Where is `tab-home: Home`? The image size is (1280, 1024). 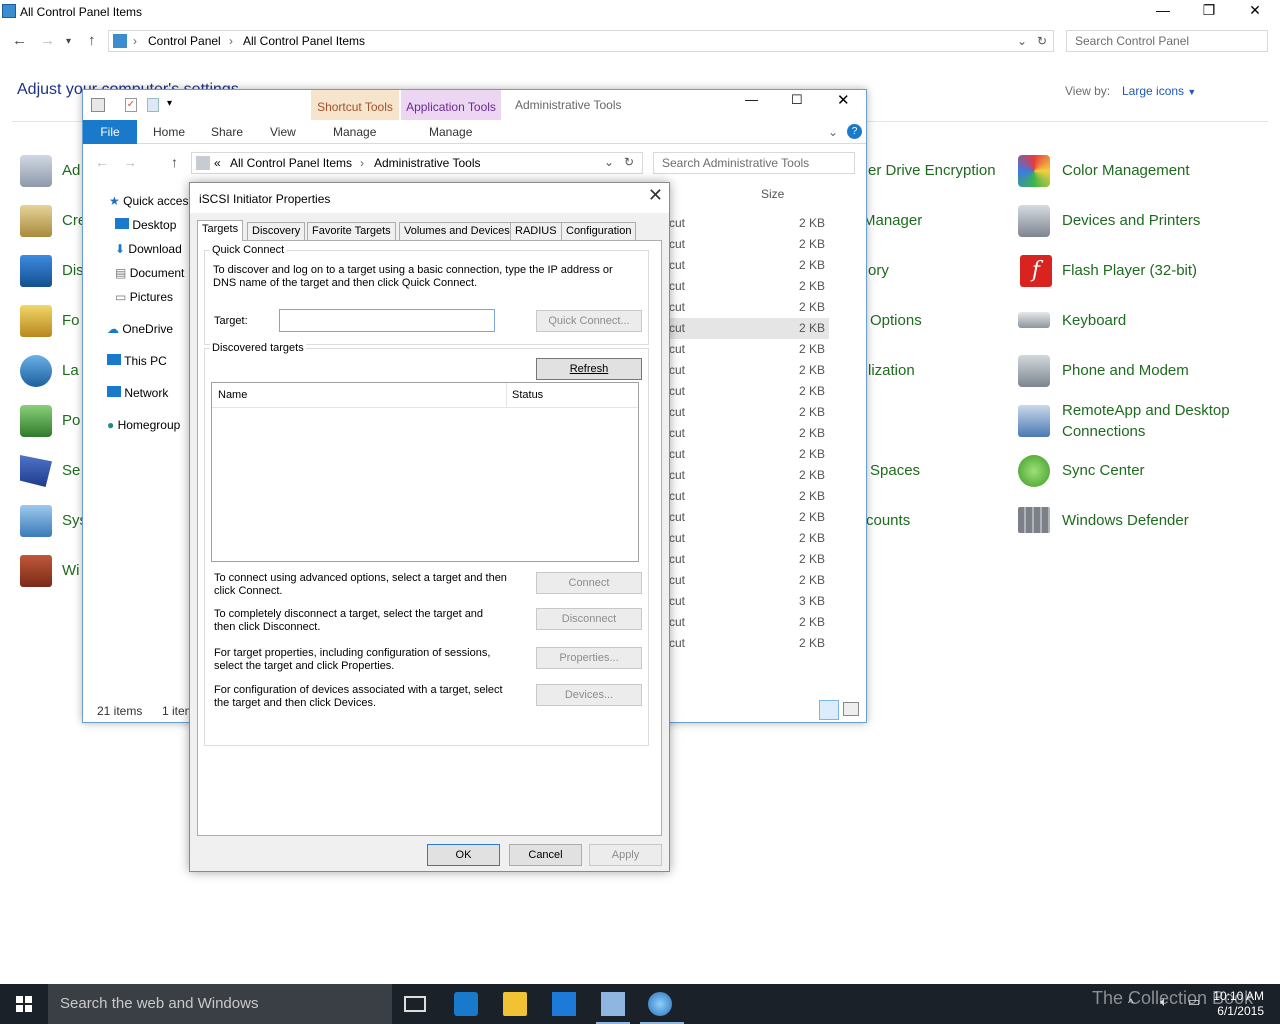
tab-home: Home is located at coordinates (169, 132).